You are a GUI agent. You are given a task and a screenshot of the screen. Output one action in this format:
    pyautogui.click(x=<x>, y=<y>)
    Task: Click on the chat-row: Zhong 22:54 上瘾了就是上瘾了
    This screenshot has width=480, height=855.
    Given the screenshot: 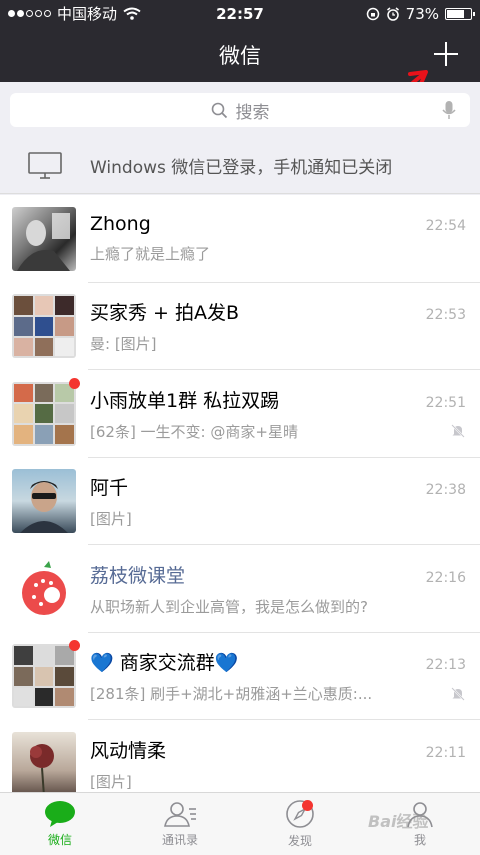 What is the action you would take?
    pyautogui.click(x=240, y=239)
    